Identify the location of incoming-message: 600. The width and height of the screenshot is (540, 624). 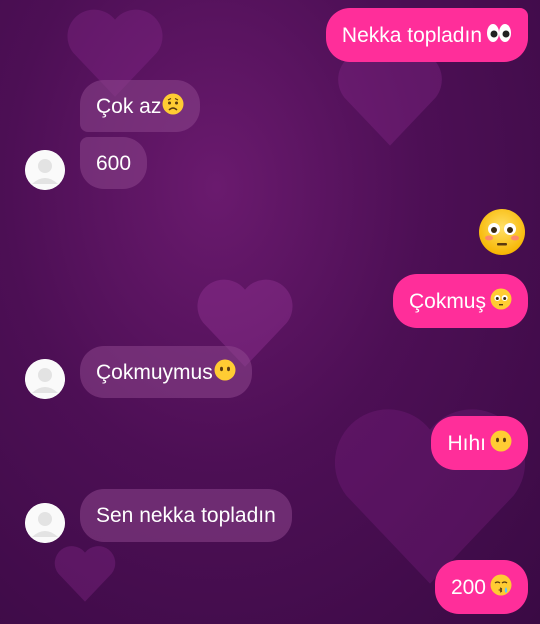
(114, 163).